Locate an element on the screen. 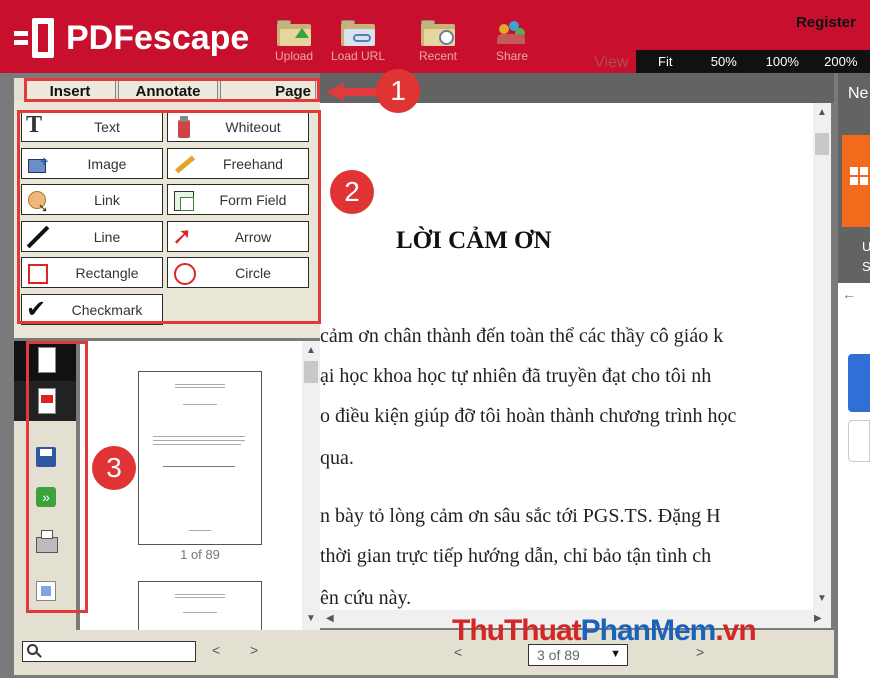  share-button: Share is located at coordinates (512, 41).